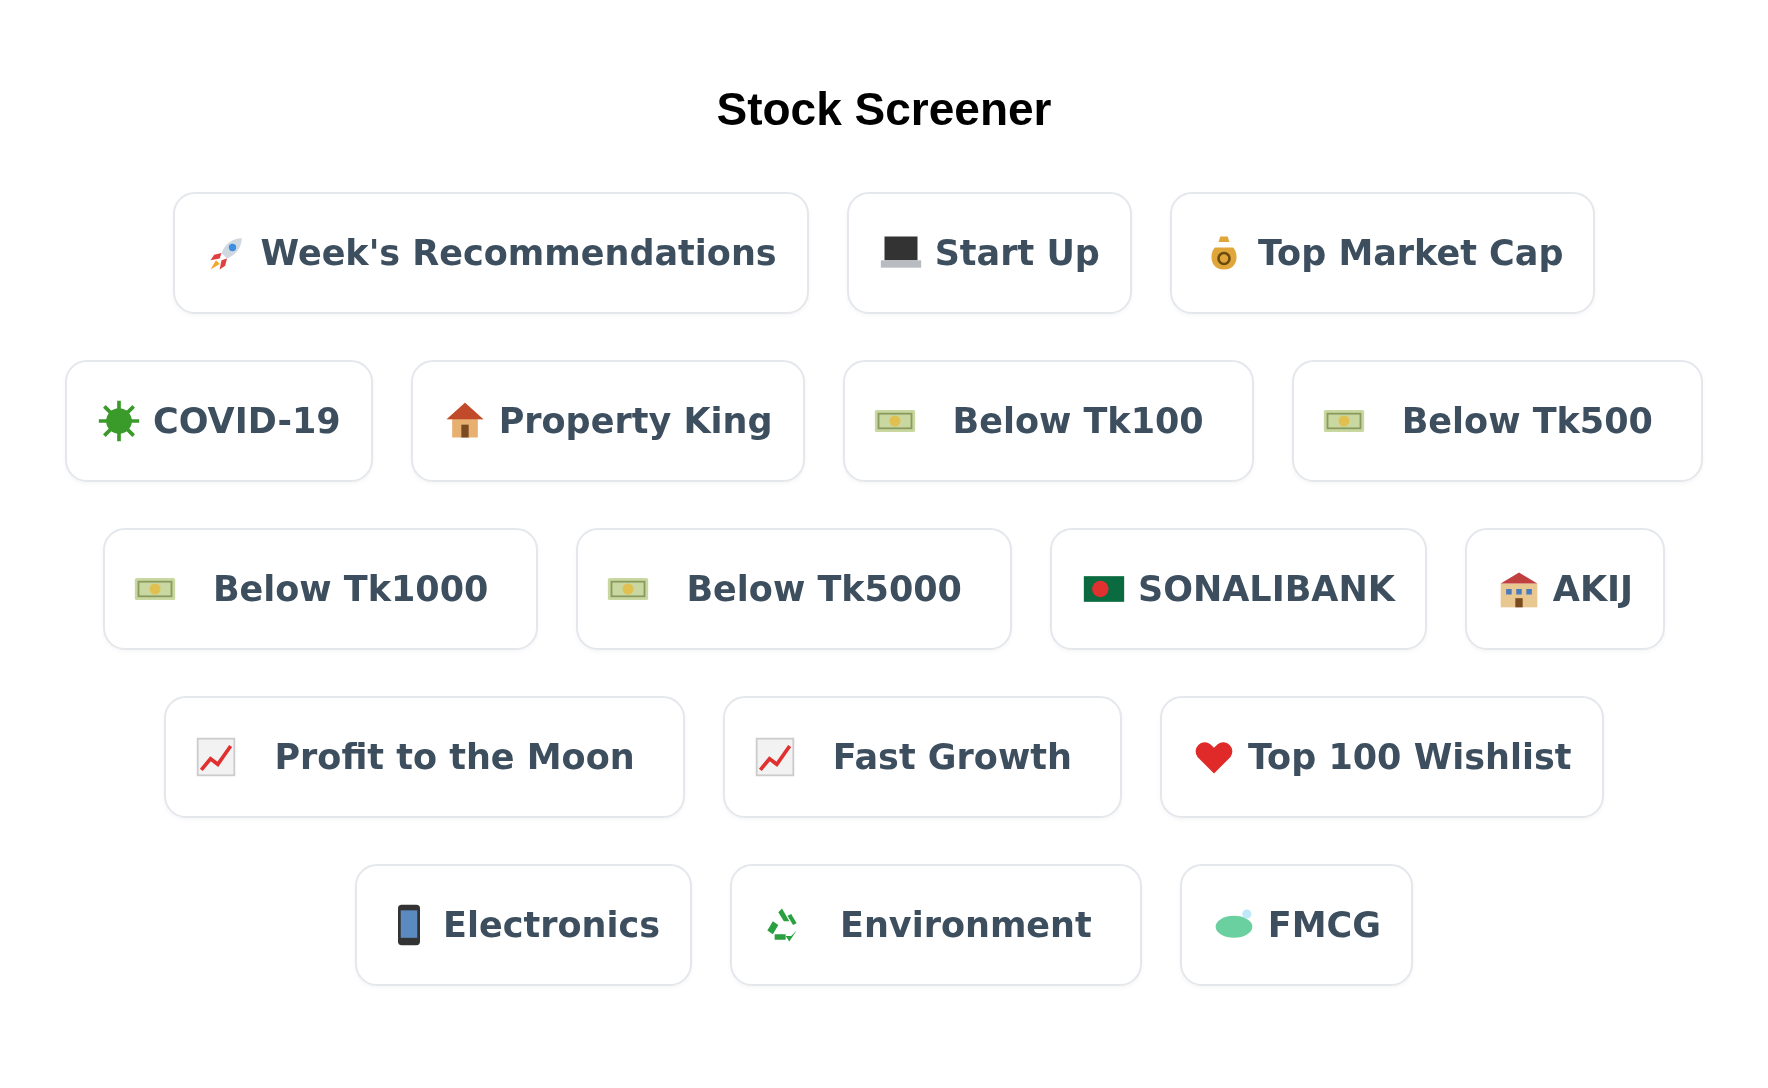  What do you see at coordinates (1048, 421) in the screenshot?
I see `category-chip: Below Tk100` at bounding box center [1048, 421].